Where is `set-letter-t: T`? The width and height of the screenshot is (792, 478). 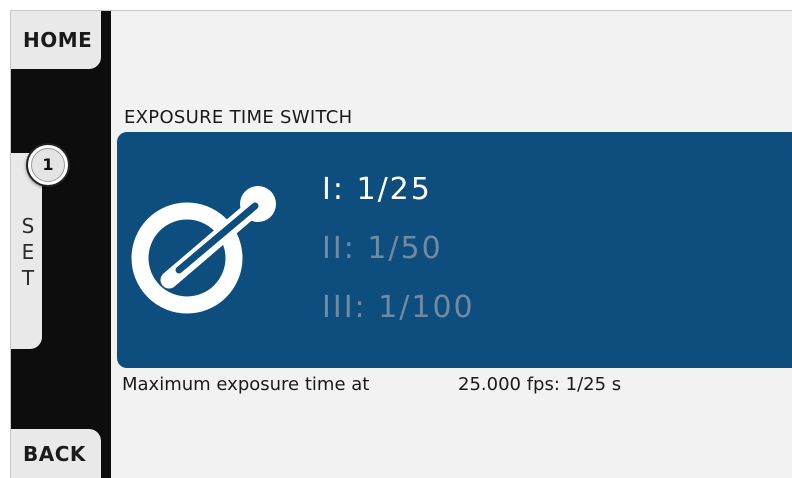
set-letter-t: T is located at coordinates (28, 278).